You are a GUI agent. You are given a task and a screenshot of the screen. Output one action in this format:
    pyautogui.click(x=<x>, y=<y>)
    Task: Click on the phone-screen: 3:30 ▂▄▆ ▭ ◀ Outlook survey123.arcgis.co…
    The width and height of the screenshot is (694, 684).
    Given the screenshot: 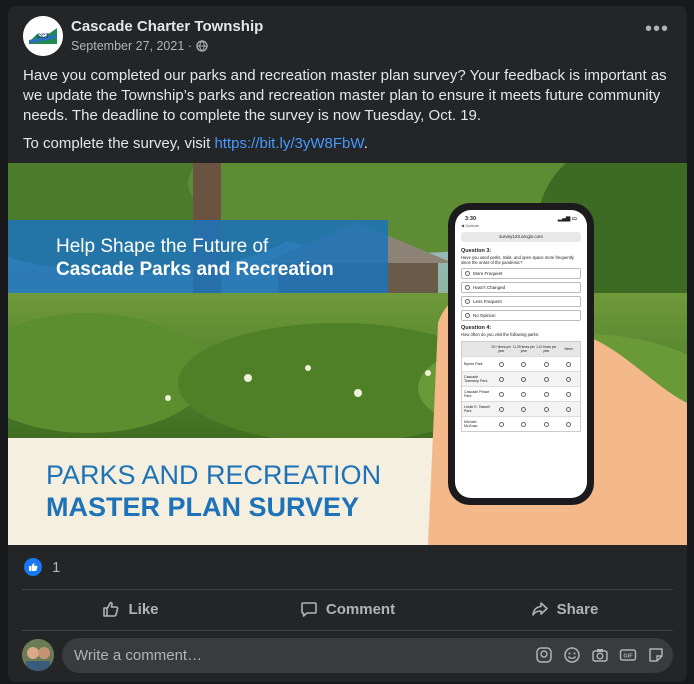 What is the action you would take?
    pyautogui.click(x=521, y=354)
    